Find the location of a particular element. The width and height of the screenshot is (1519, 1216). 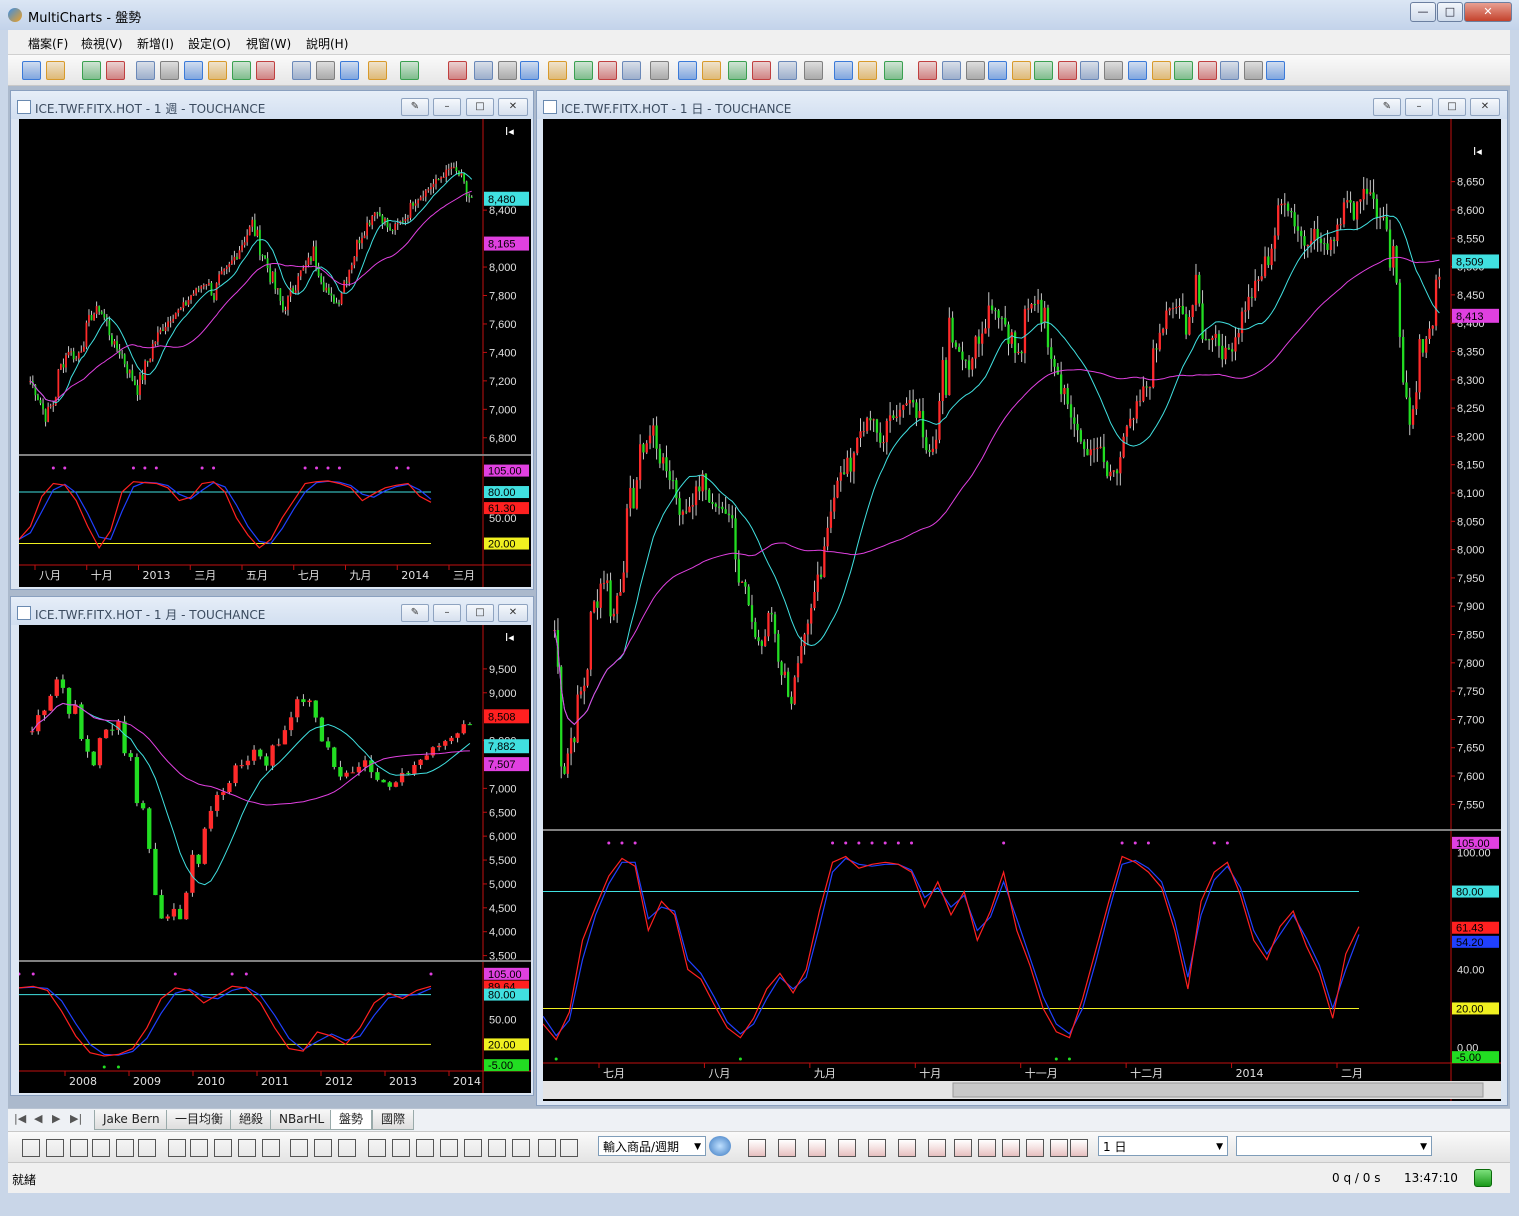

interval-combo: 1 日 ▼ is located at coordinates (1163, 1146).